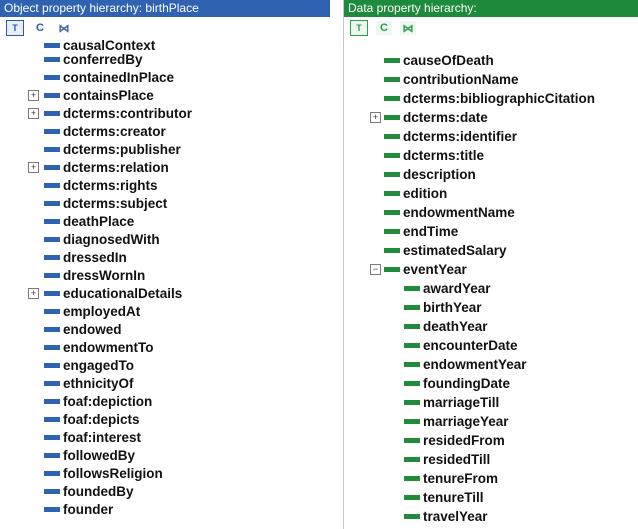 The height and width of the screenshot is (529, 638). What do you see at coordinates (491, 155) in the screenshot?
I see `tree-item: dcterms:title` at bounding box center [491, 155].